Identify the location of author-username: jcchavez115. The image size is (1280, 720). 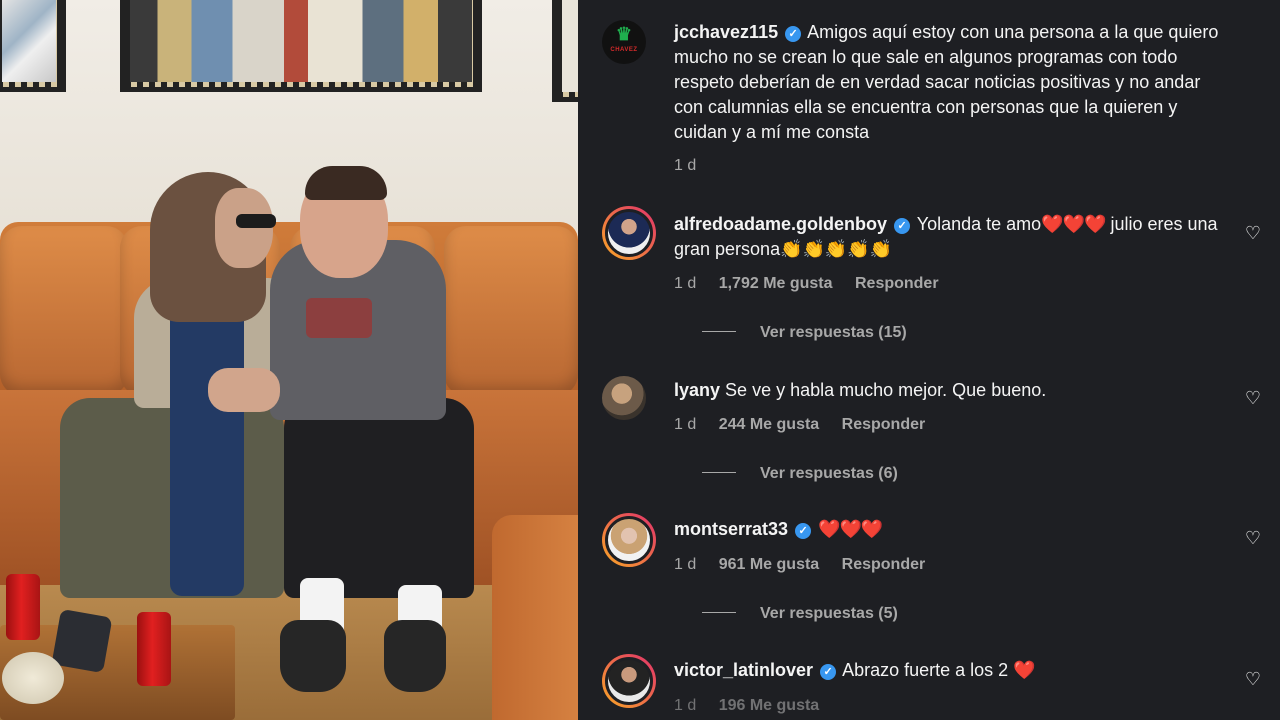
(726, 32).